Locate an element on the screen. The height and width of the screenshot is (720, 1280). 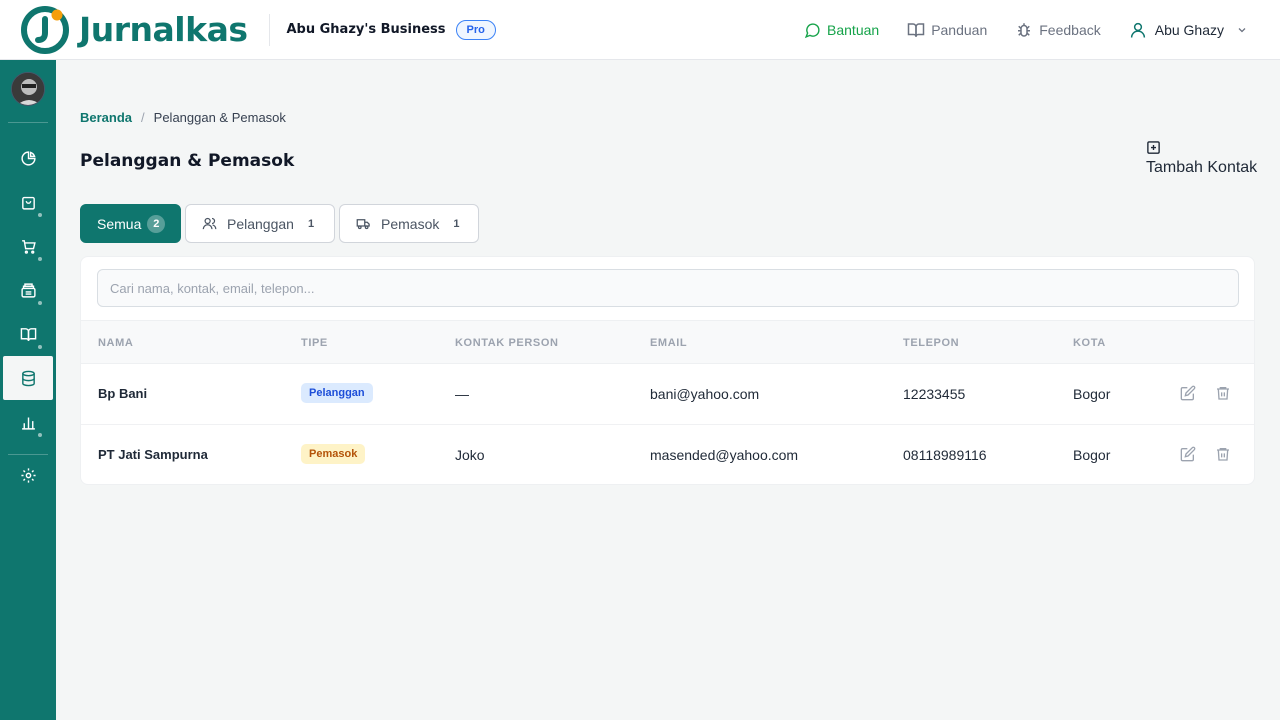
sidebar-item-sales is located at coordinates (28, 202).